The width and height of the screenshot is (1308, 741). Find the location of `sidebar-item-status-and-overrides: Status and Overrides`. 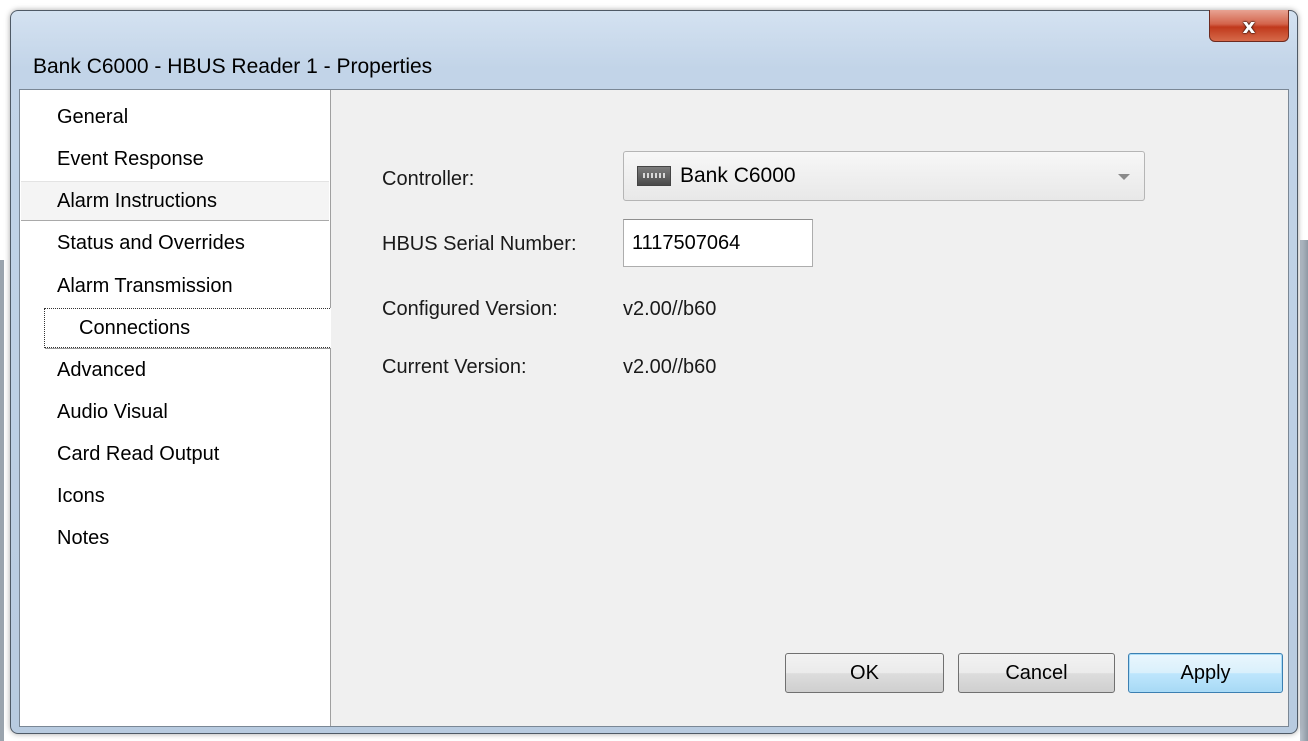

sidebar-item-status-and-overrides: Status and Overrides is located at coordinates (175, 243).